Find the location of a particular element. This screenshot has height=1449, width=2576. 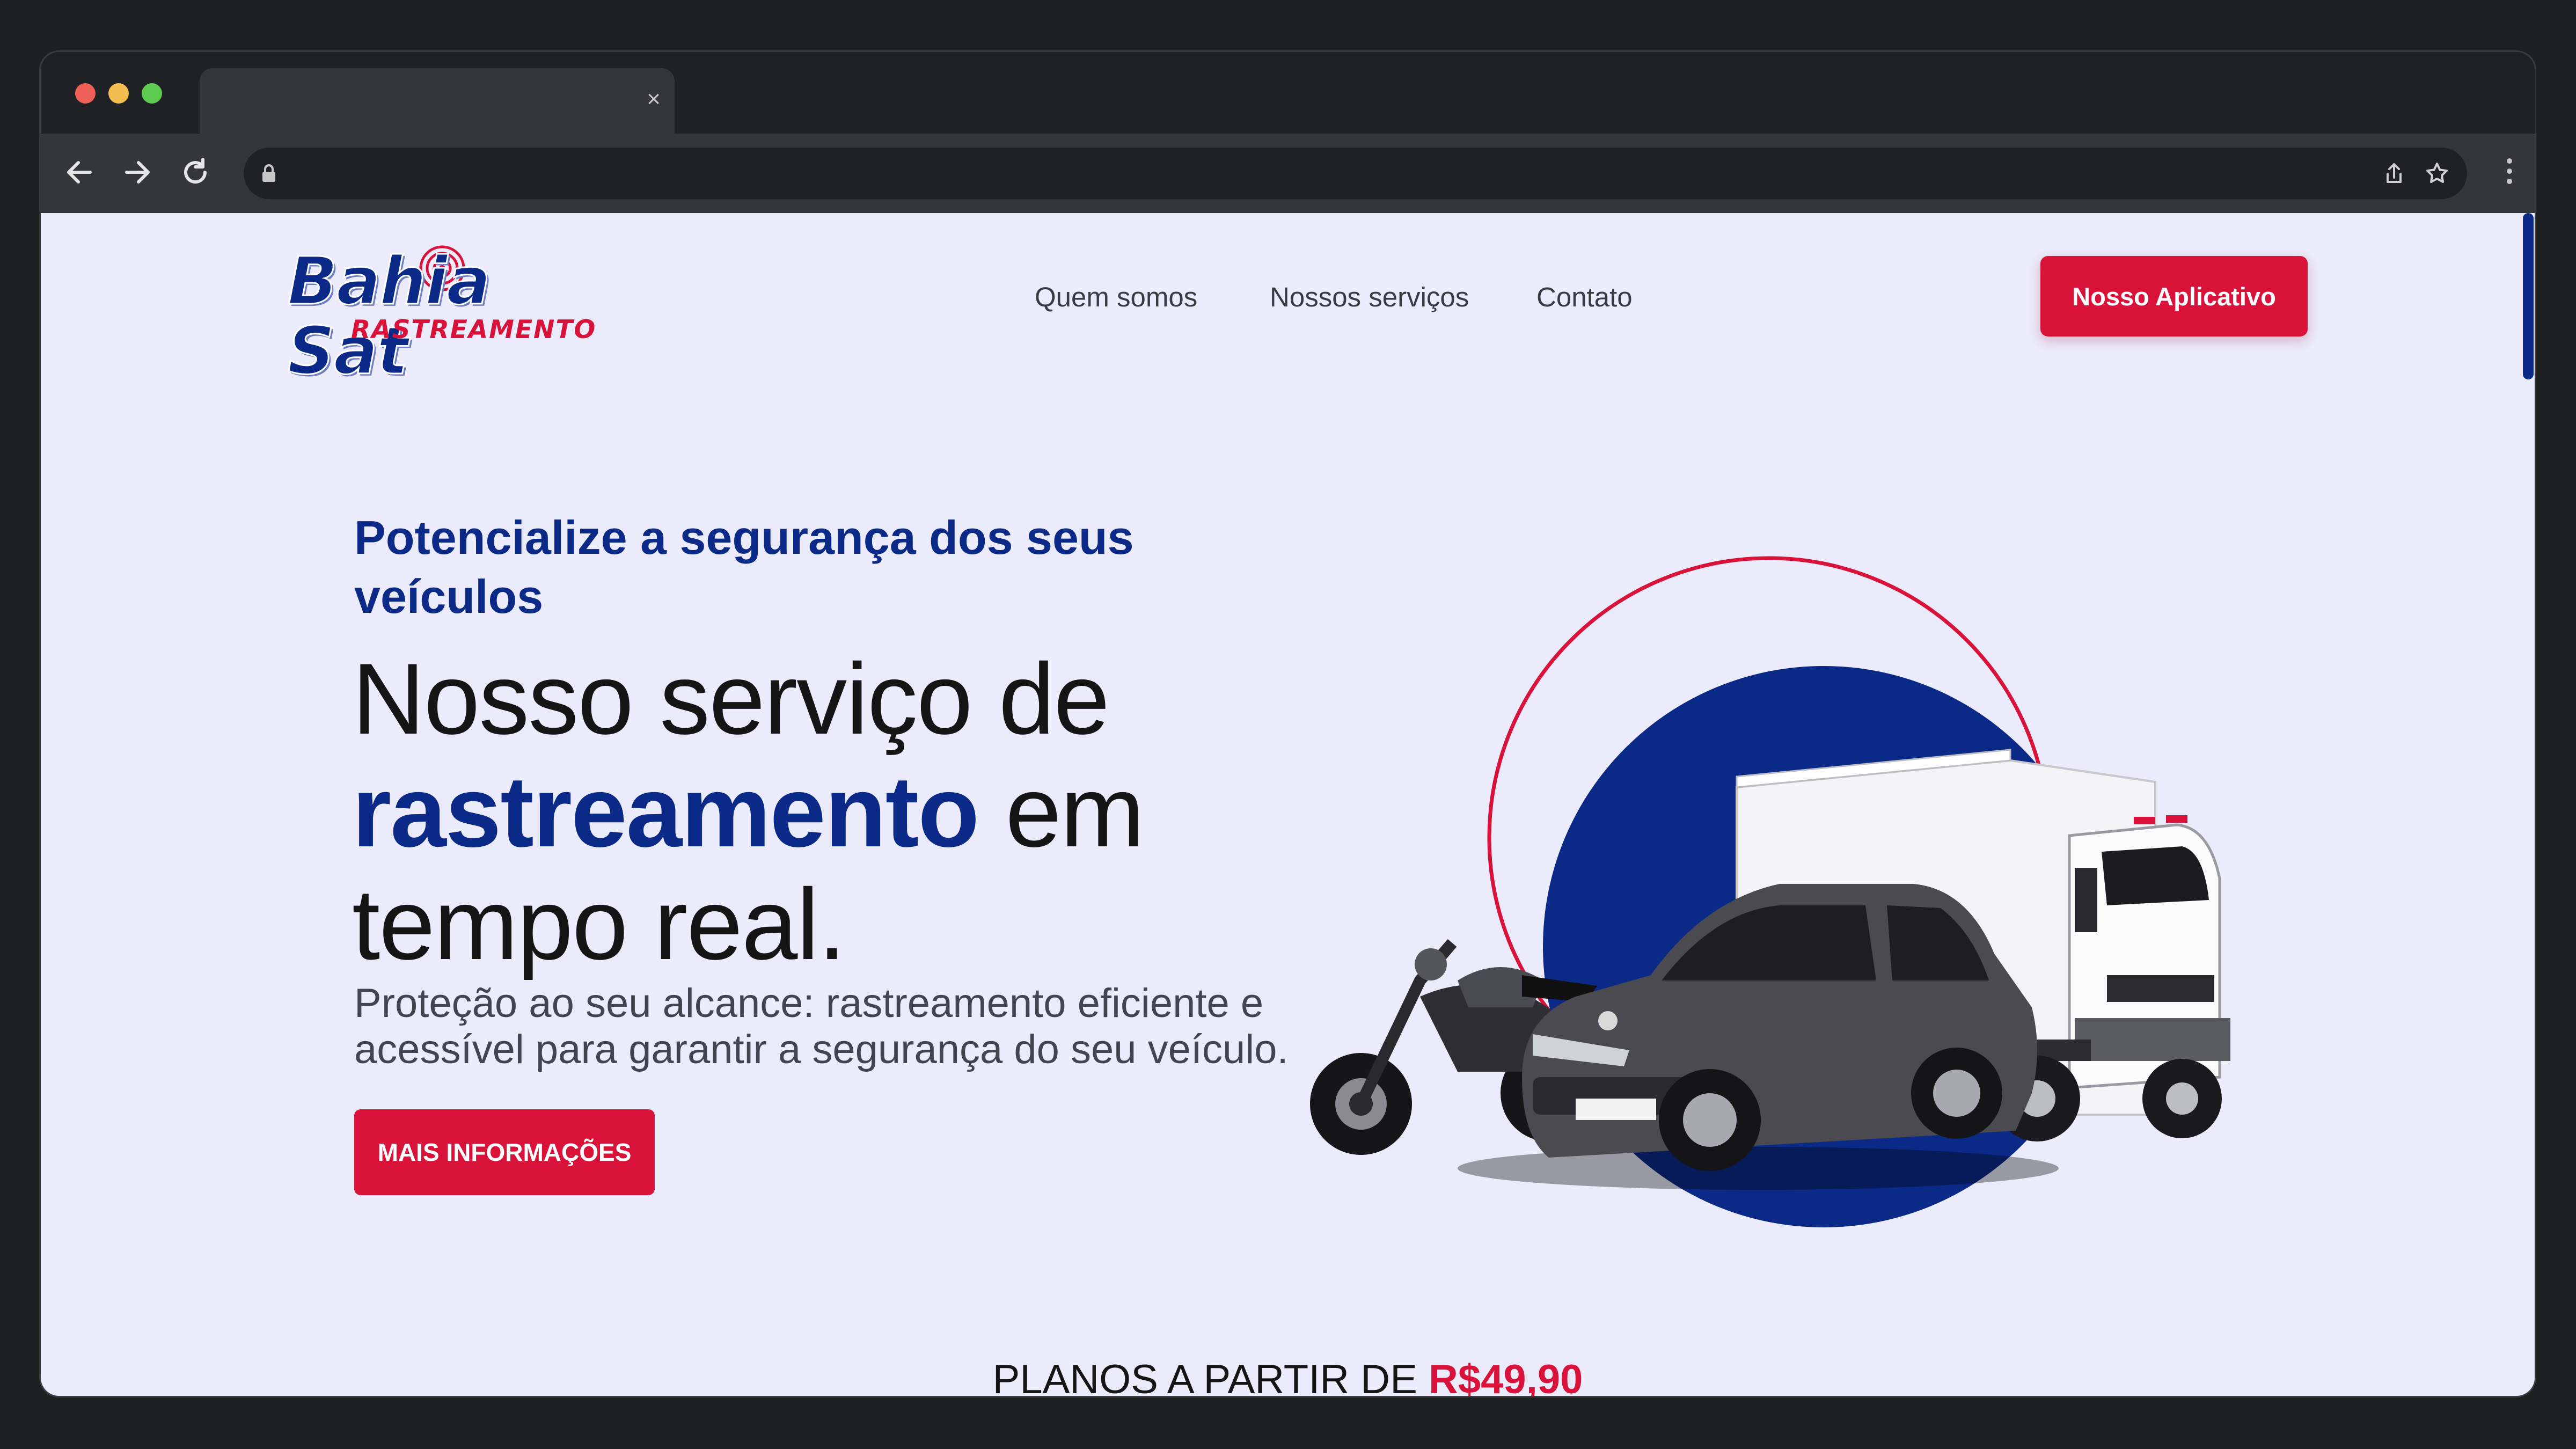

plans-banner: PLANOS A PARTIR DE R$49,90 is located at coordinates (1288, 1376).